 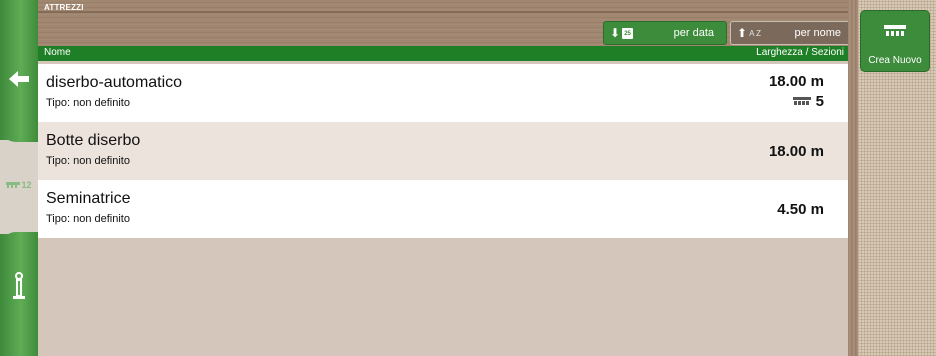 I want to click on implement-name: Seminatrice, so click(x=88, y=198).